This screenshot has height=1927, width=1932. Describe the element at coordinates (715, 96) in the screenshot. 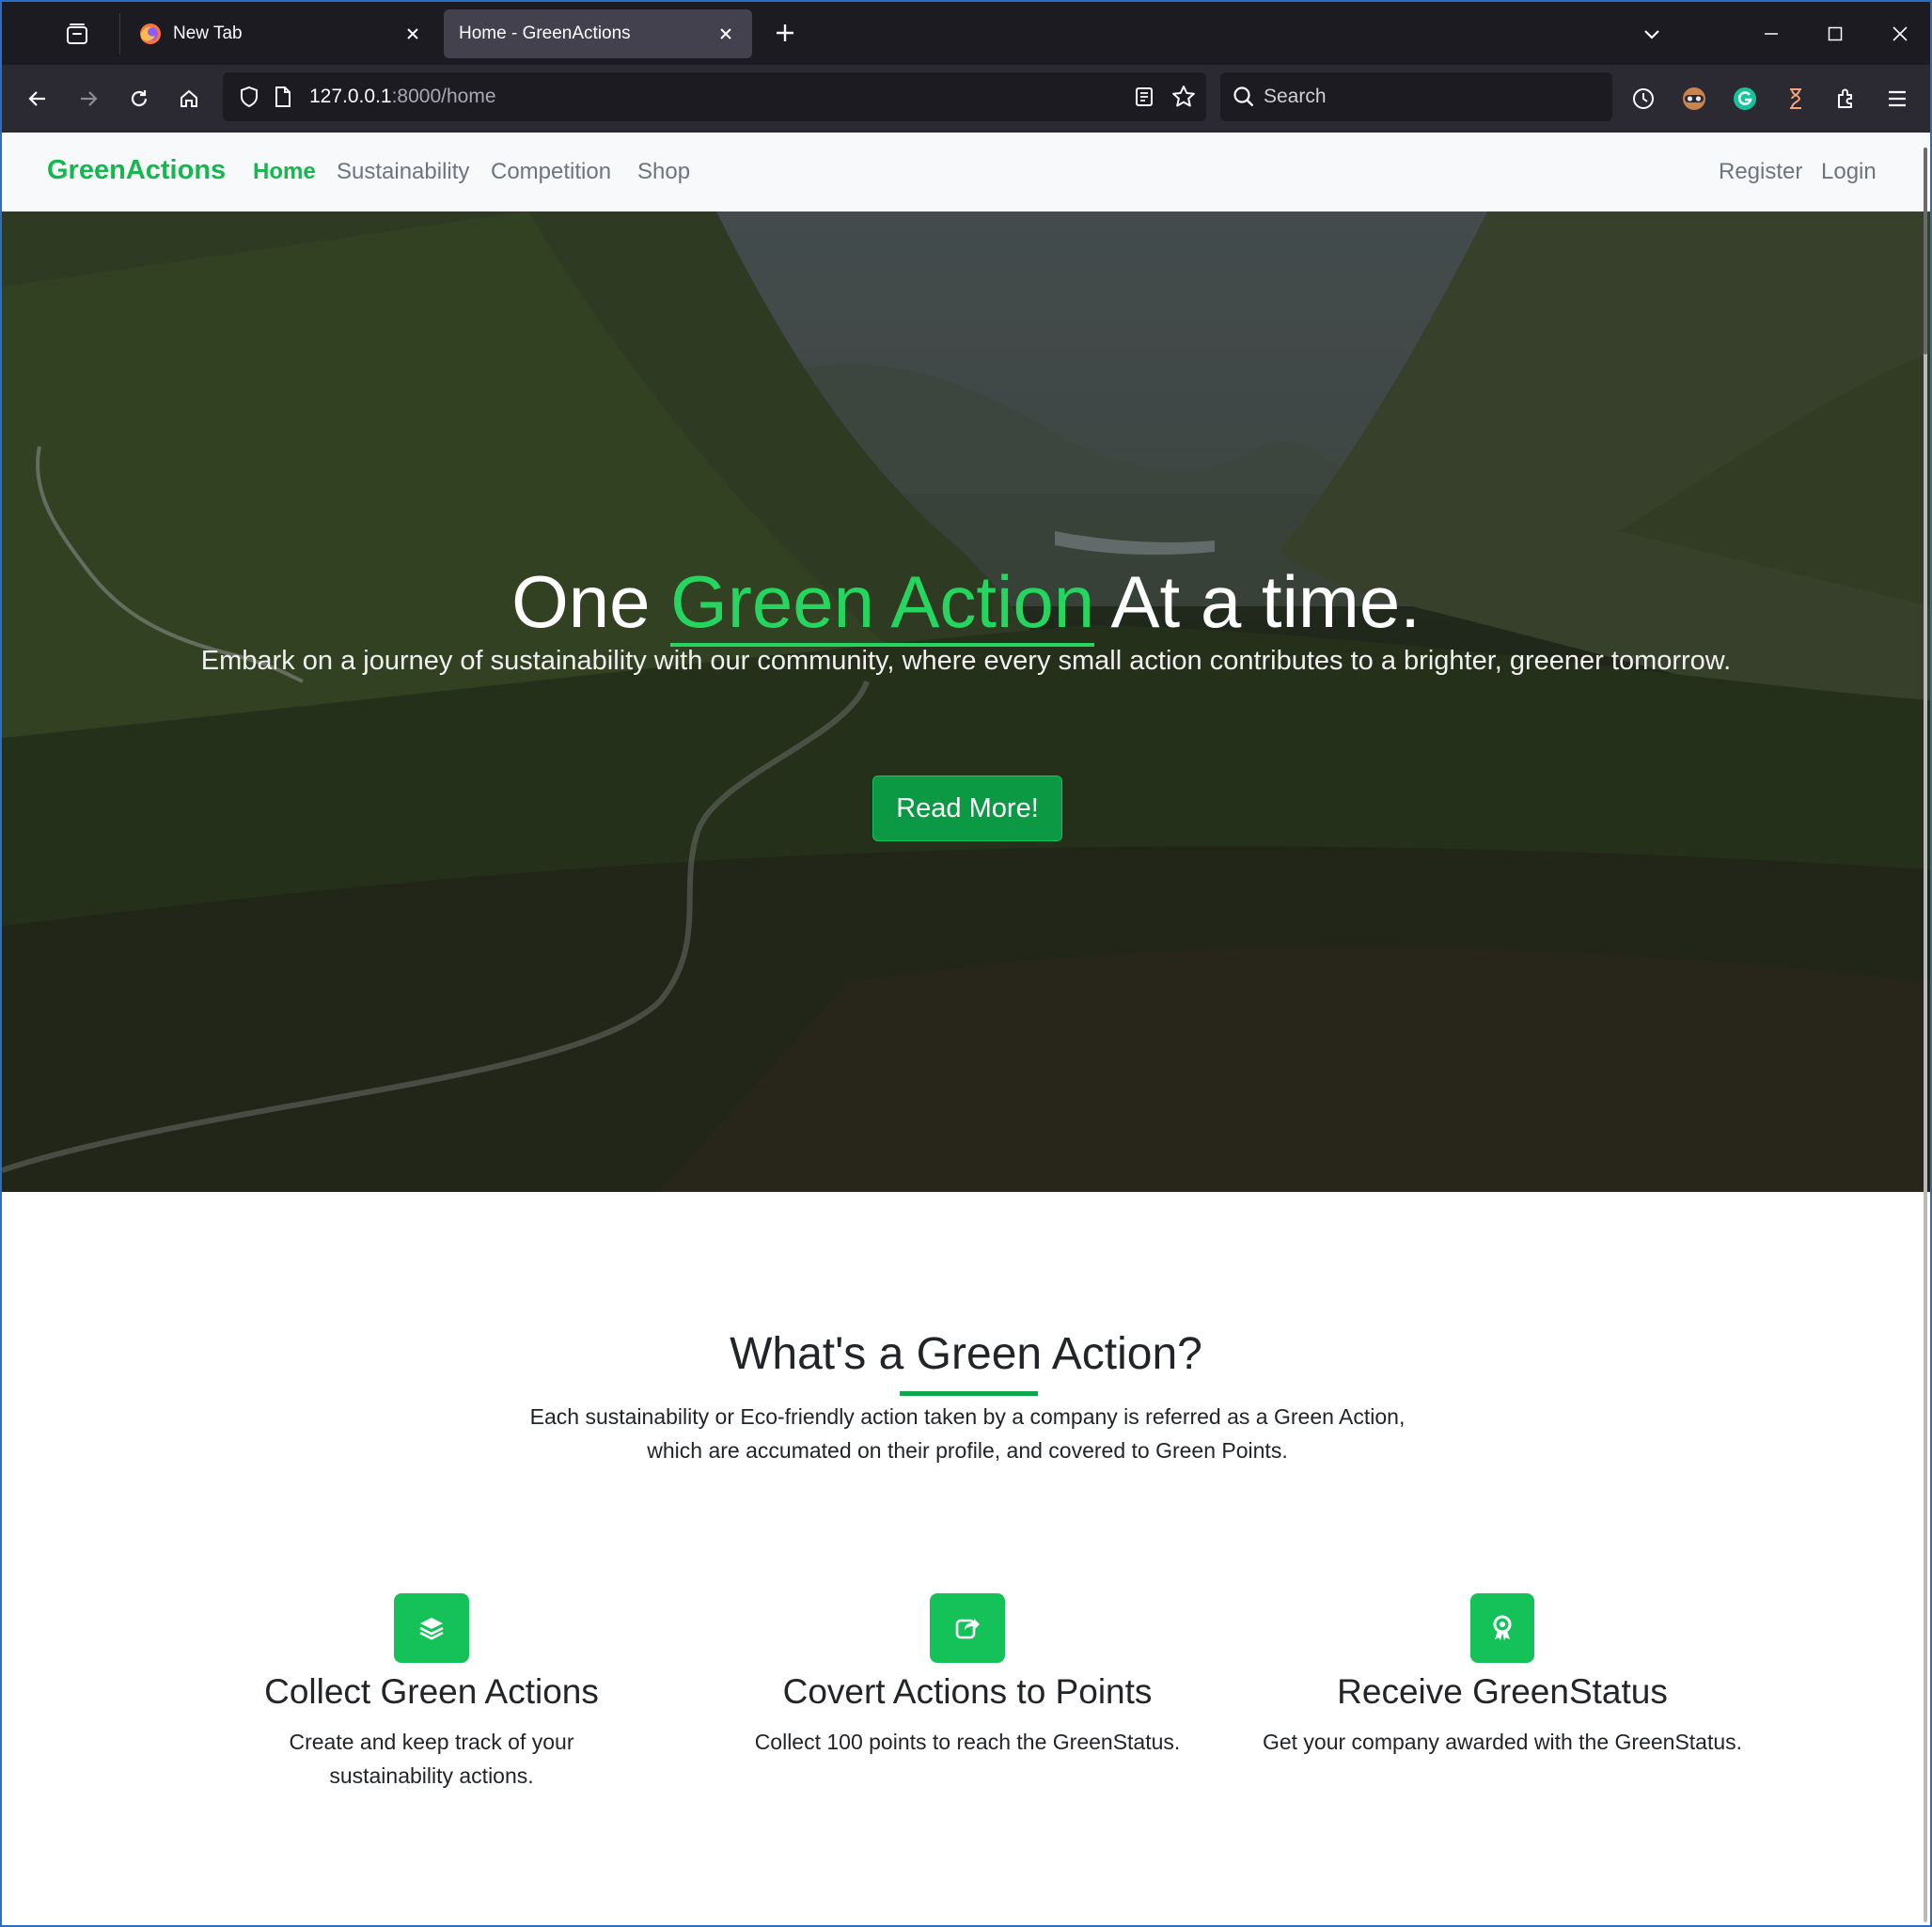

I see `address-bar: 127.0.0.1:8000/home` at that location.